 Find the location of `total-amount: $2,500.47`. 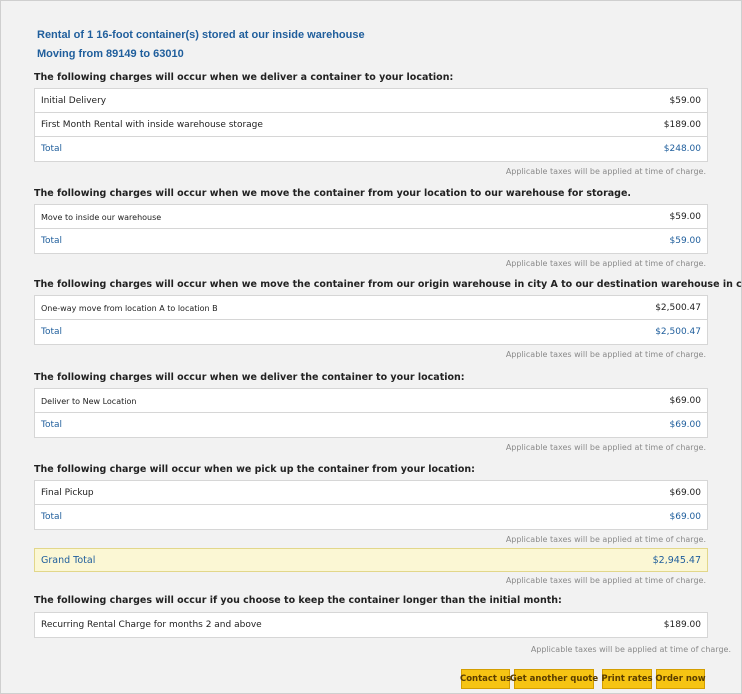

total-amount: $2,500.47 is located at coordinates (678, 332).